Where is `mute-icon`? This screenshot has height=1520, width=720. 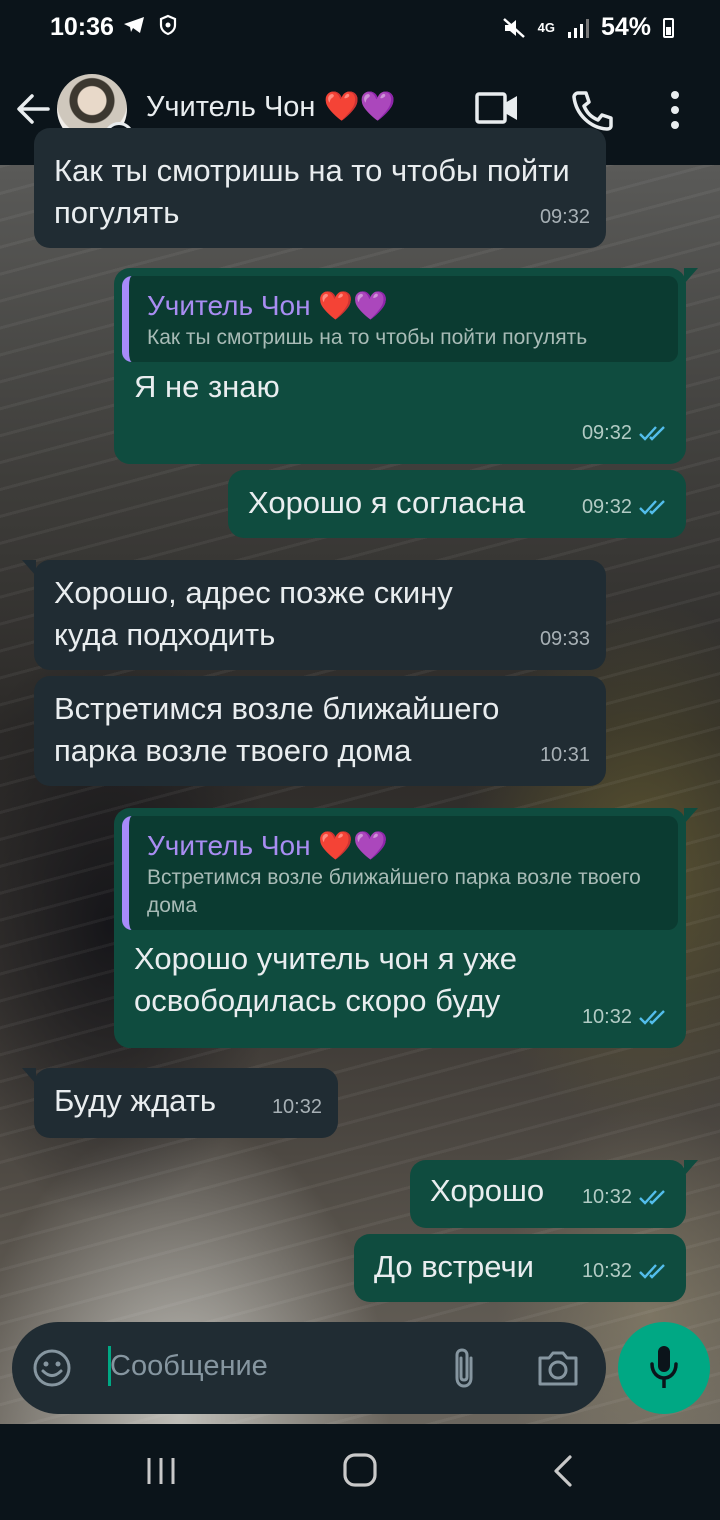 mute-icon is located at coordinates (513, 27).